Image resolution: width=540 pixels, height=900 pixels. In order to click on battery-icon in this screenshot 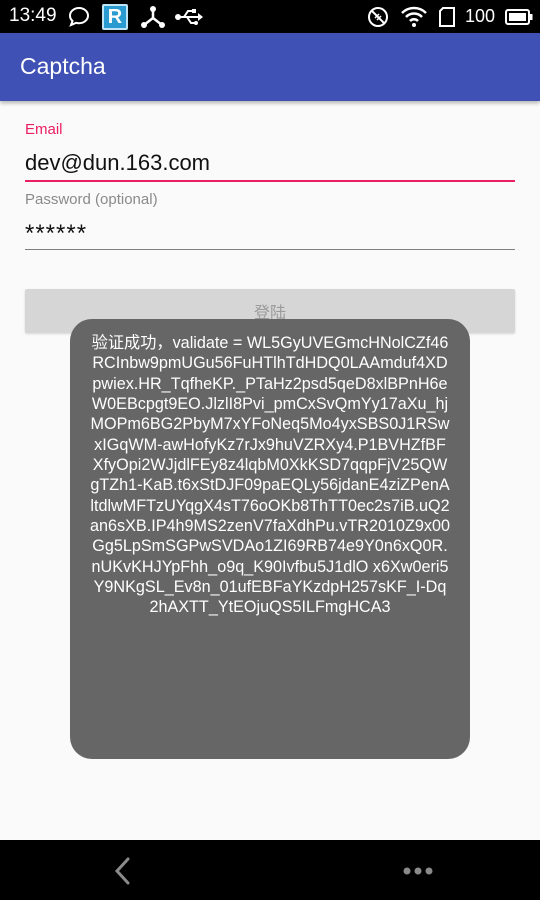, I will do `click(519, 16)`.